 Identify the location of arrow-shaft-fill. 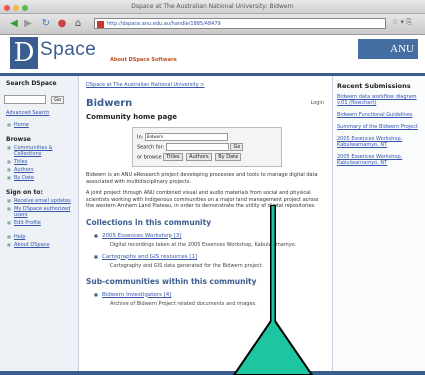
(273, 268).